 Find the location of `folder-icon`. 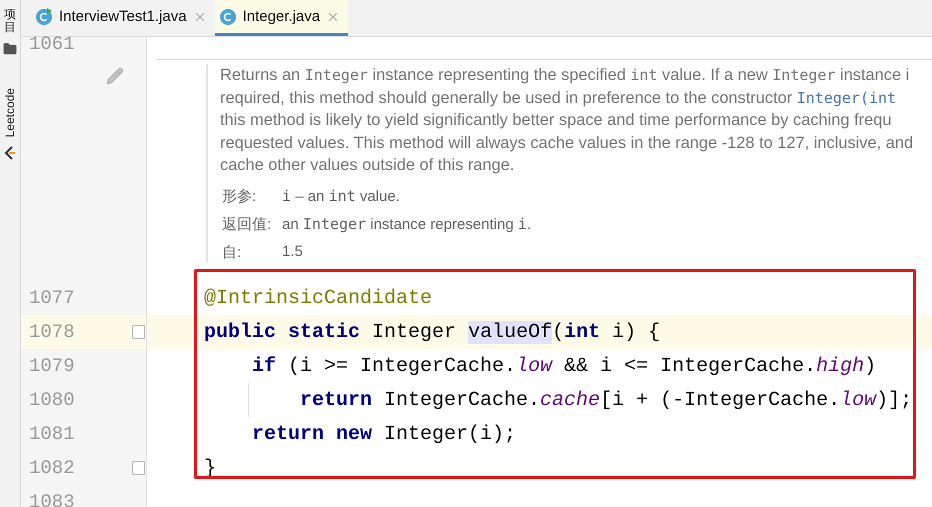

folder-icon is located at coordinates (10, 49).